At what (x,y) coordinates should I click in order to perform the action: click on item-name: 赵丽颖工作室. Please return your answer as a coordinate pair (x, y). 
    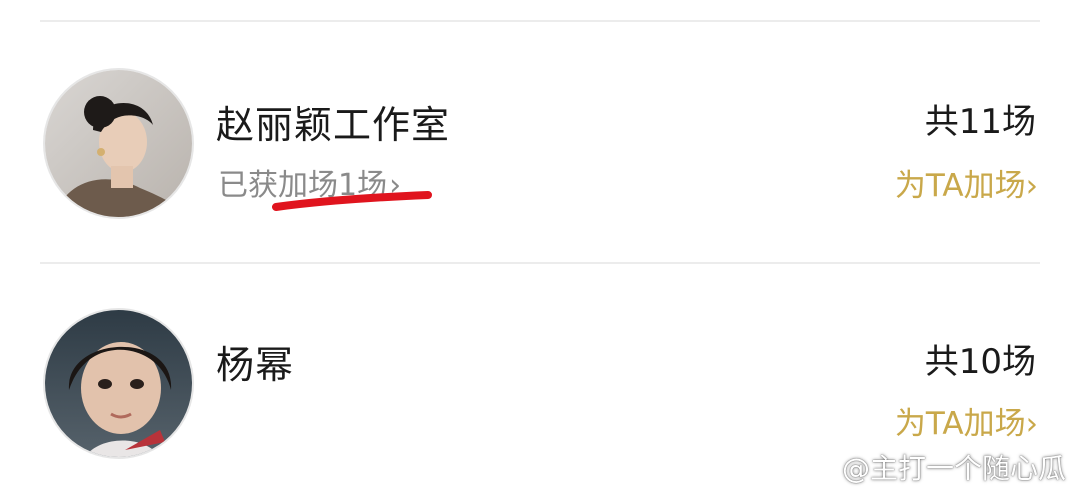
    Looking at the image, I should click on (333, 125).